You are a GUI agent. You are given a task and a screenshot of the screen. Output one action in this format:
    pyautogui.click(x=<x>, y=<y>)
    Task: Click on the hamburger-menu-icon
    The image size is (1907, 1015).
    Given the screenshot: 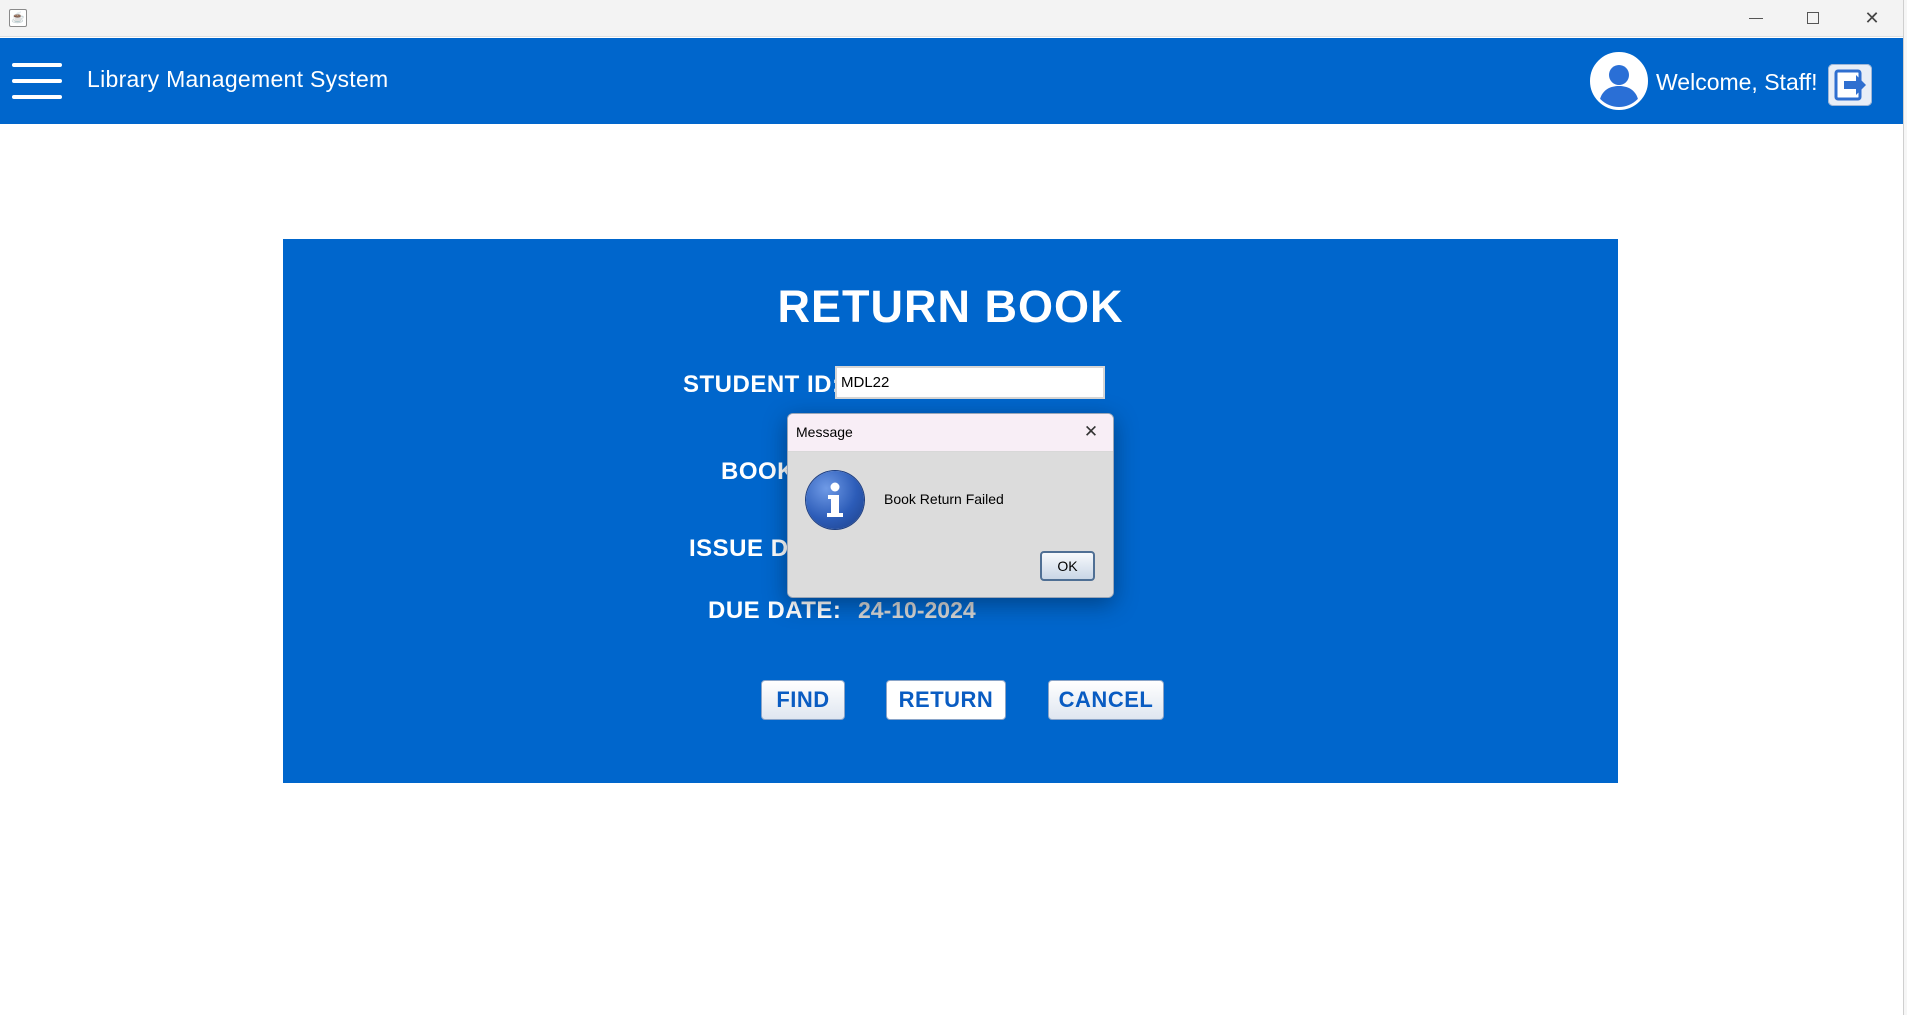 What is the action you would take?
    pyautogui.click(x=37, y=81)
    